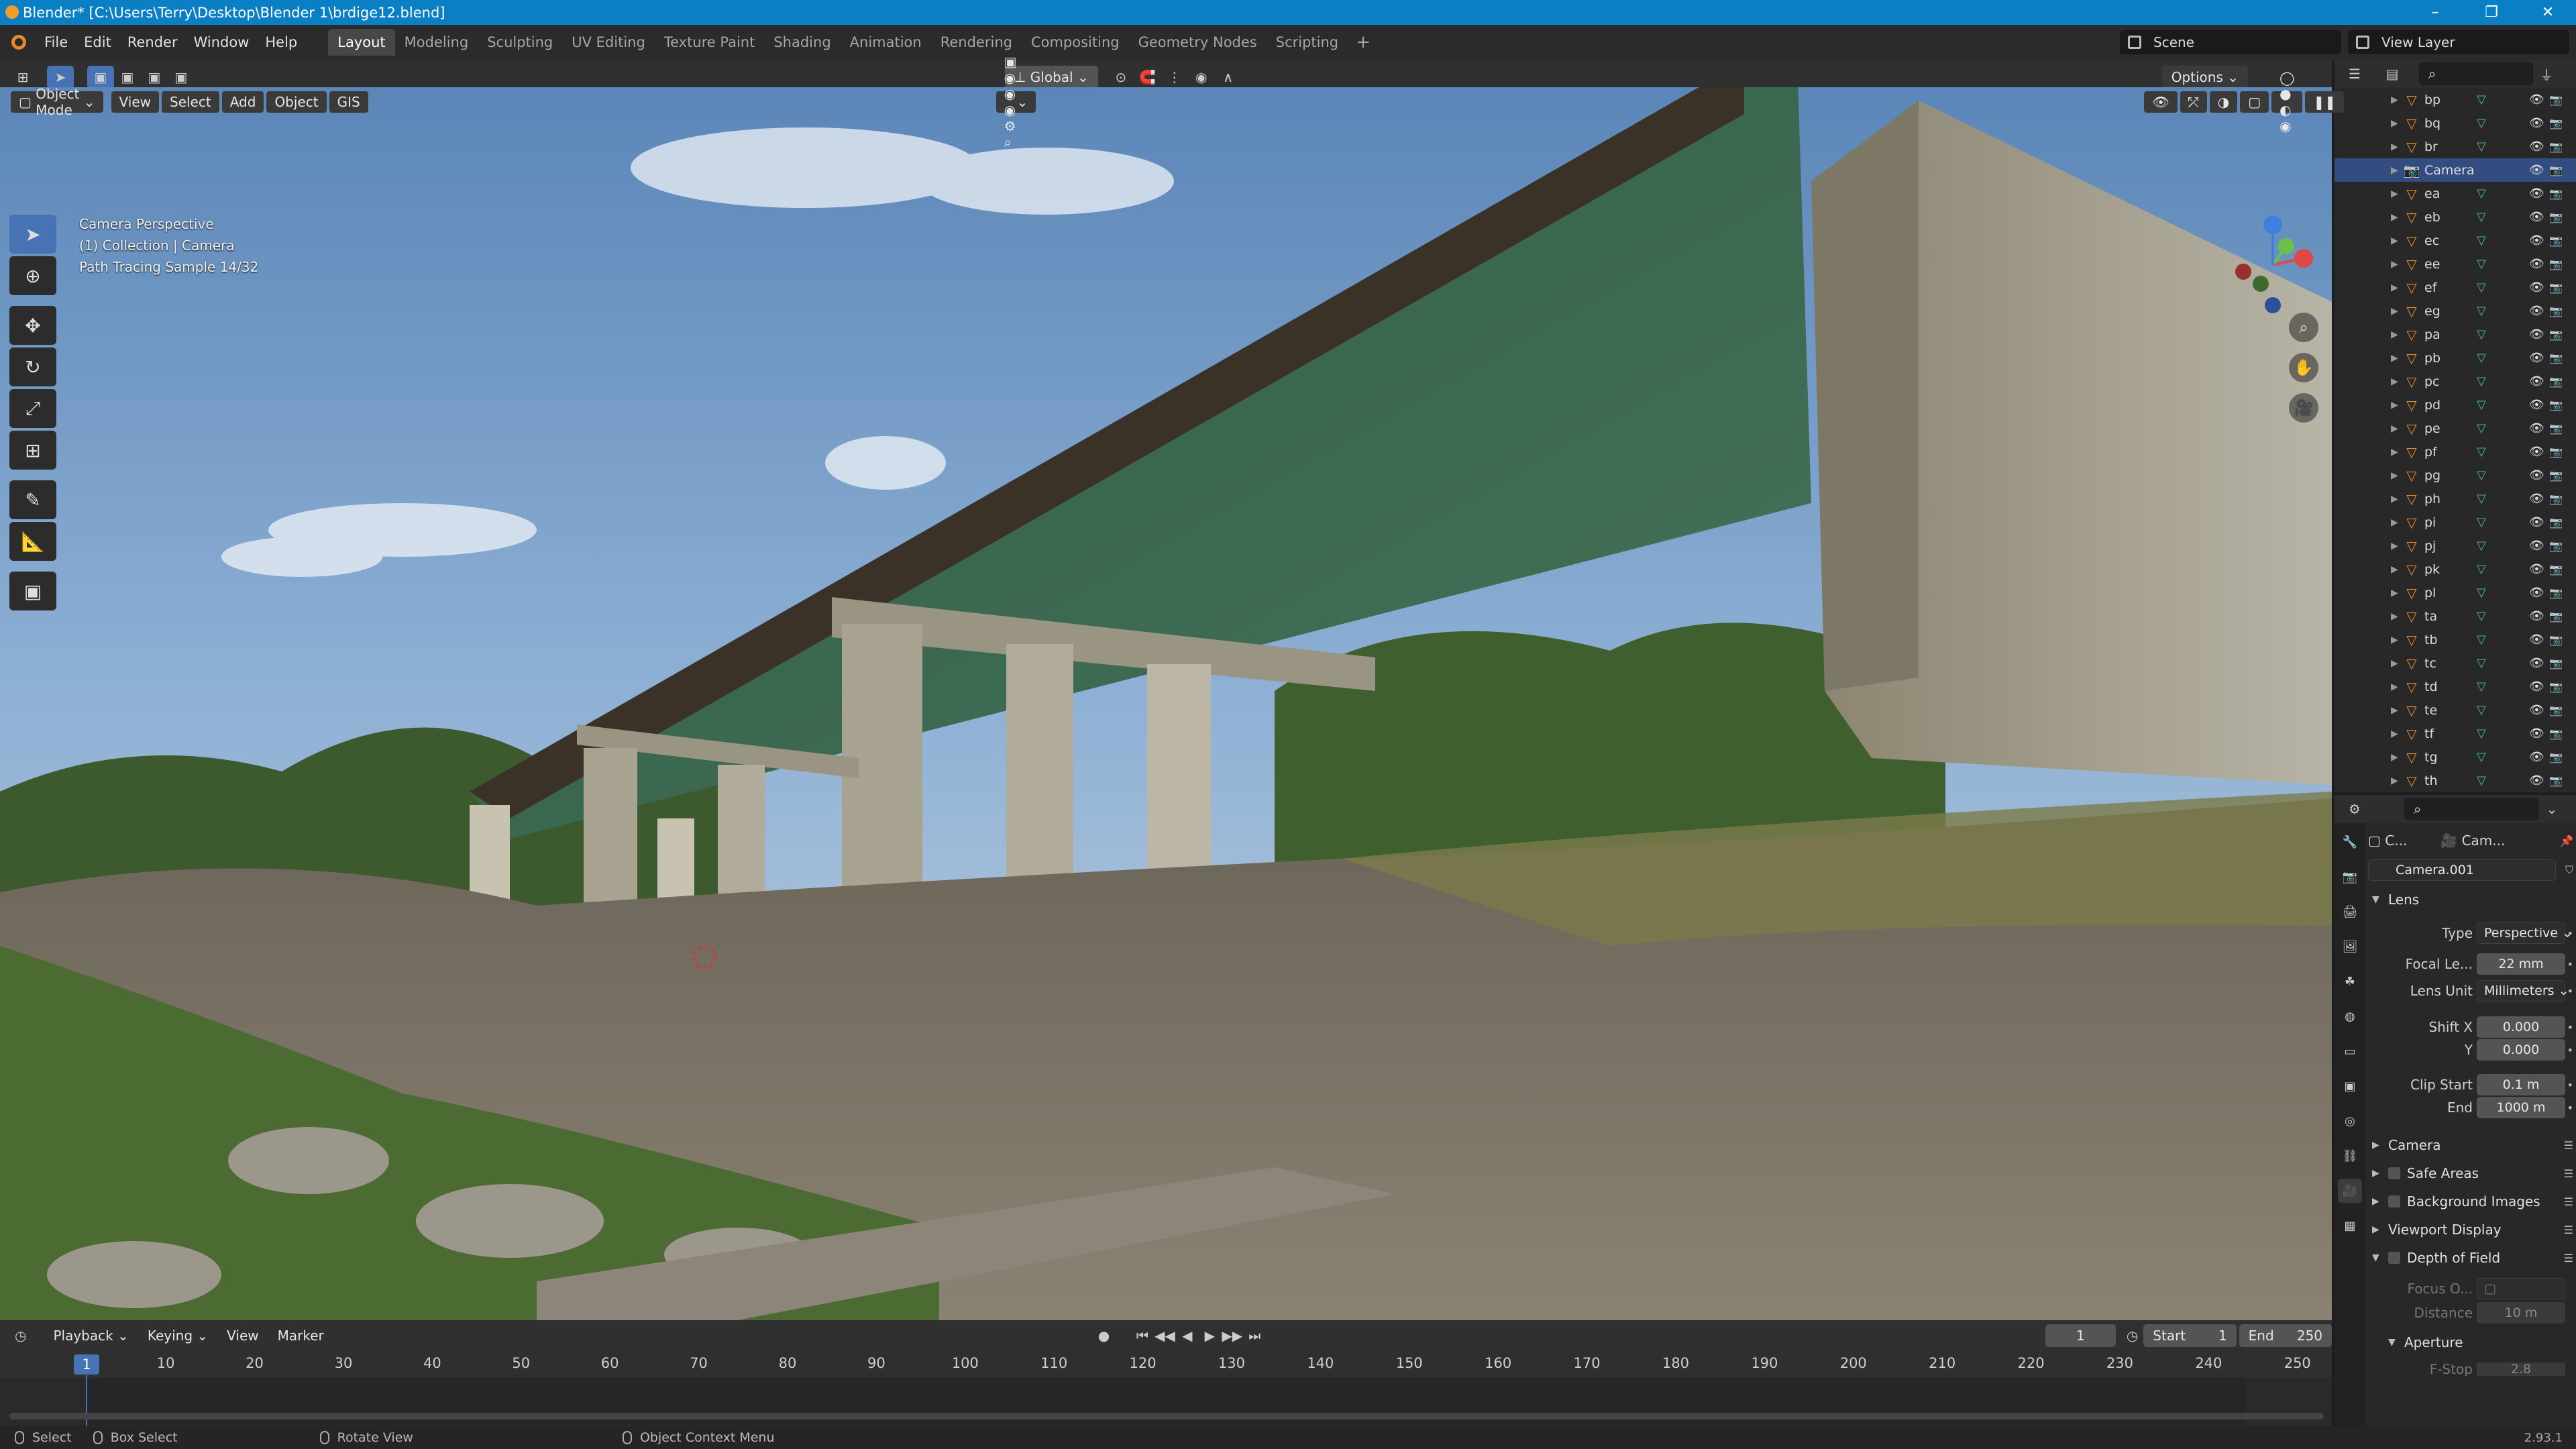  Describe the element at coordinates (190, 102) in the screenshot. I see `menu-select: Select` at that location.